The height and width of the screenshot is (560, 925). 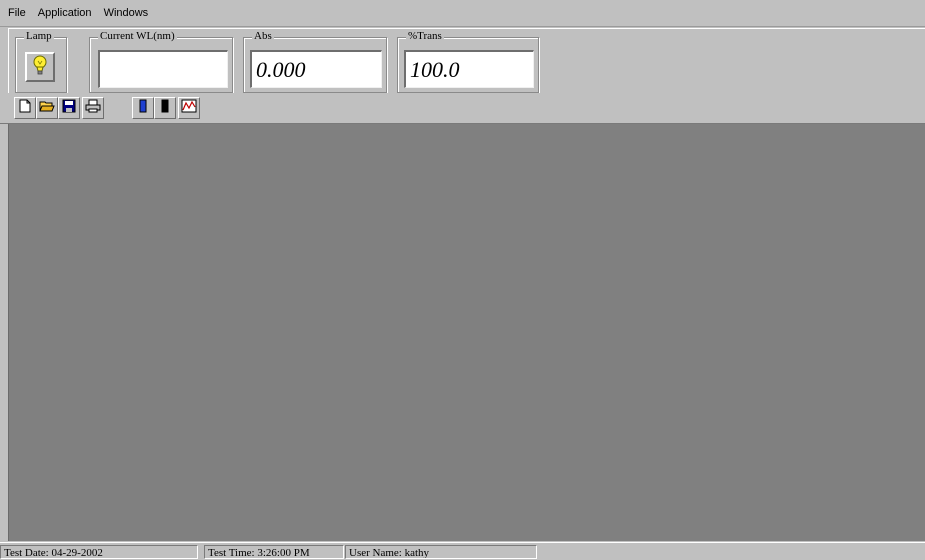 I want to click on lamp-toggle-button, so click(x=40, y=67).